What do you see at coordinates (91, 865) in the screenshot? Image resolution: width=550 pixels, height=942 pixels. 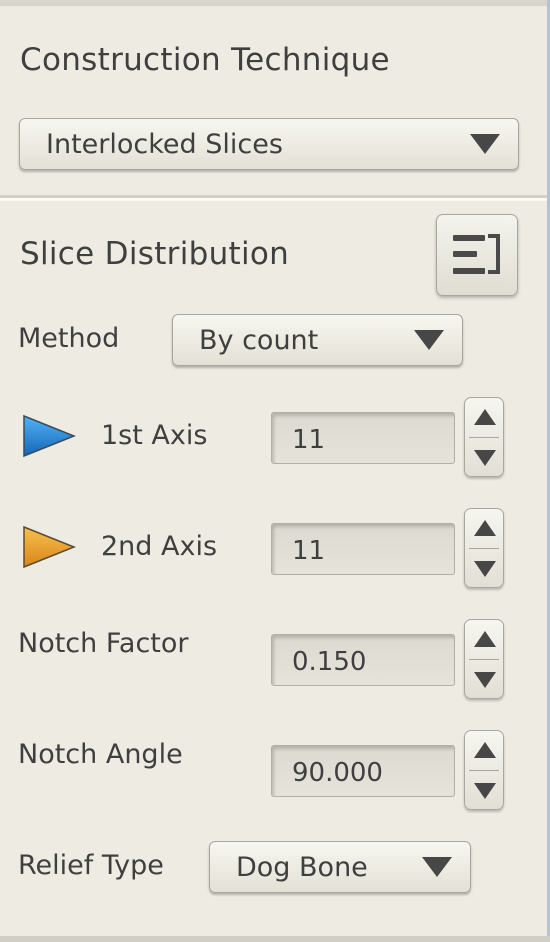 I see `relief-type-label: Relief Type` at bounding box center [91, 865].